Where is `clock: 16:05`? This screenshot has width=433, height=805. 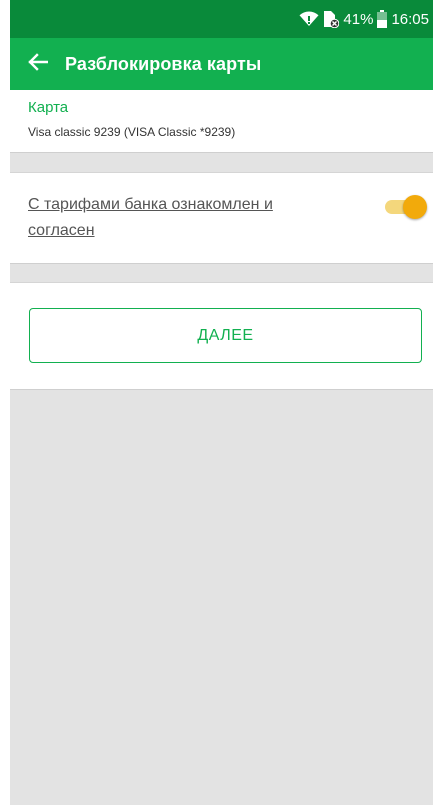 clock: 16:05 is located at coordinates (410, 19).